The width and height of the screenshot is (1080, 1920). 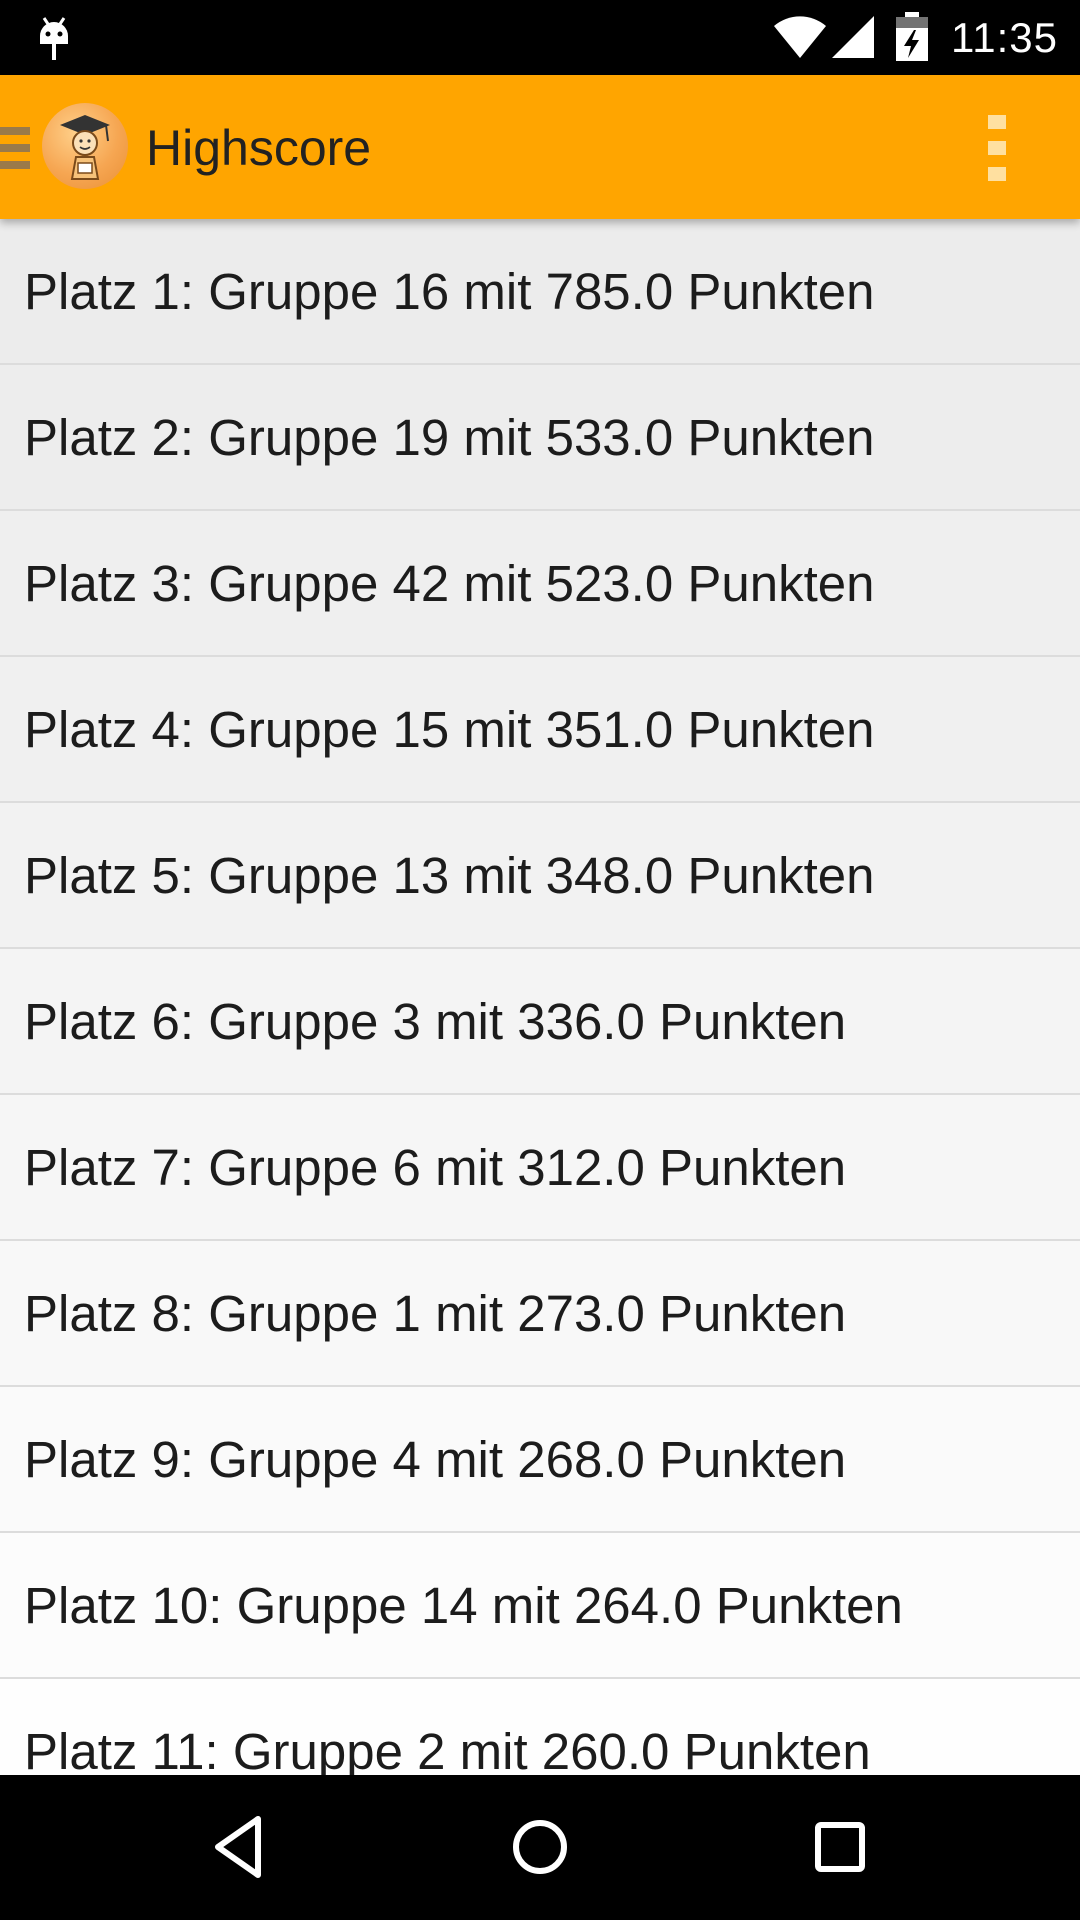 What do you see at coordinates (15, 148) in the screenshot?
I see `drawer-menu-icon` at bounding box center [15, 148].